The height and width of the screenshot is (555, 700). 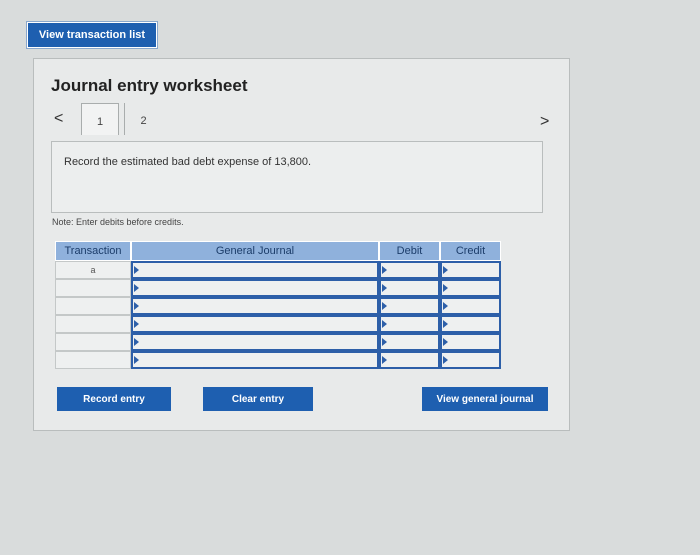 I want to click on view-transaction-list-button: View transaction list, so click(x=92, y=35).